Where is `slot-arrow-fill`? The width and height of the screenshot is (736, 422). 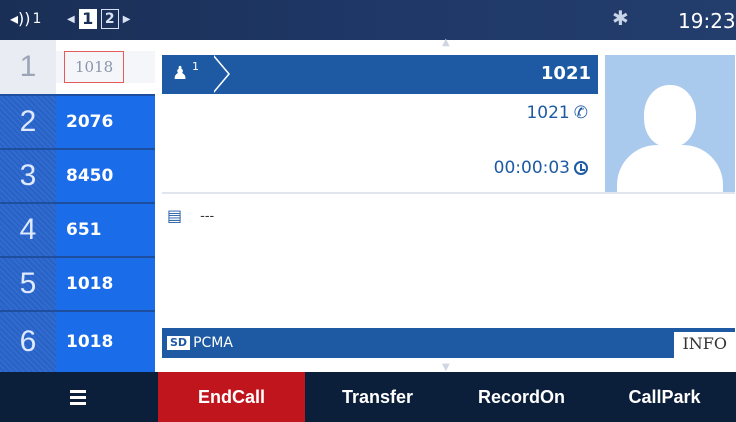
slot-arrow-fill is located at coordinates (220, 74).